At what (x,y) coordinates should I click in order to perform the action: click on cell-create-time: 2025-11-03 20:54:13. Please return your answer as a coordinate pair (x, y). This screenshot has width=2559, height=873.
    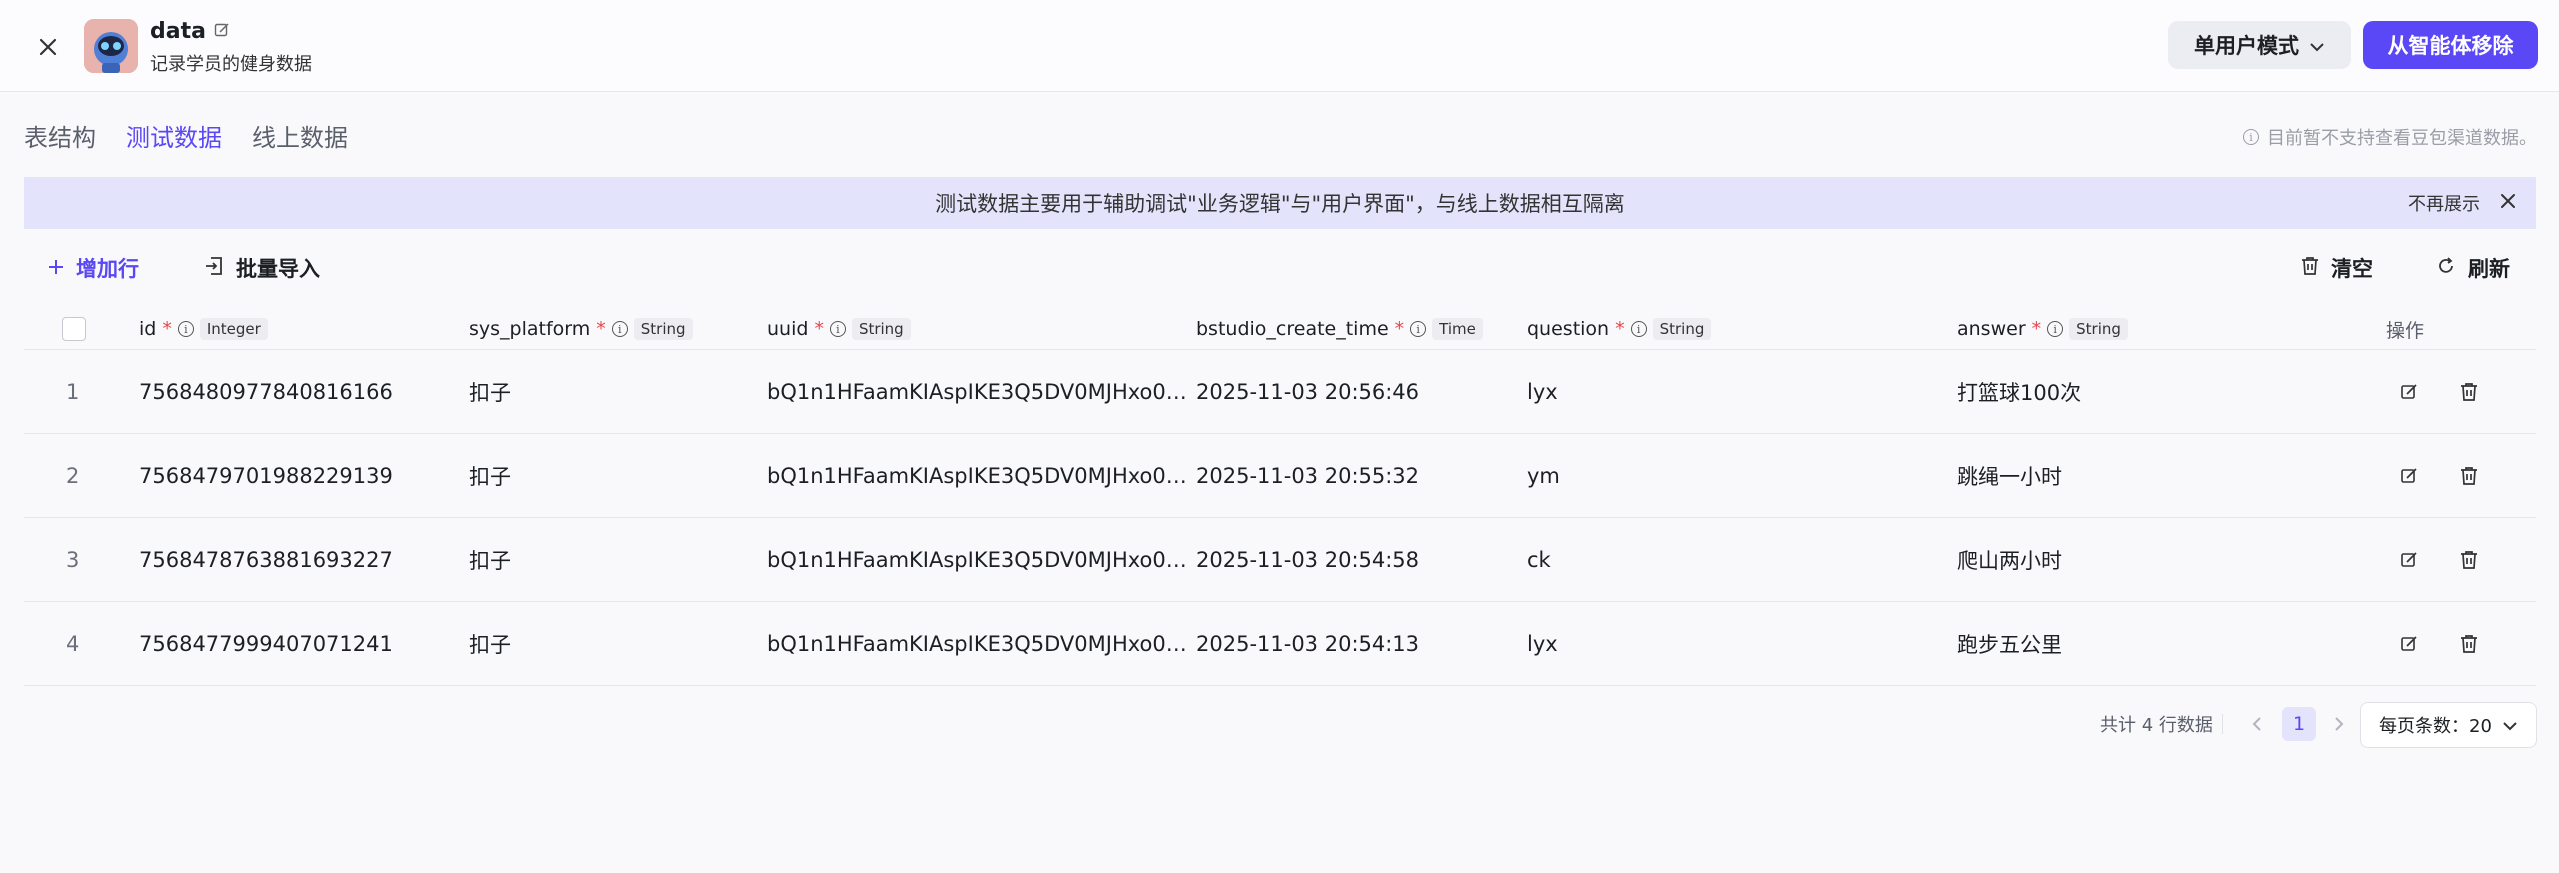
    Looking at the image, I should click on (1307, 644).